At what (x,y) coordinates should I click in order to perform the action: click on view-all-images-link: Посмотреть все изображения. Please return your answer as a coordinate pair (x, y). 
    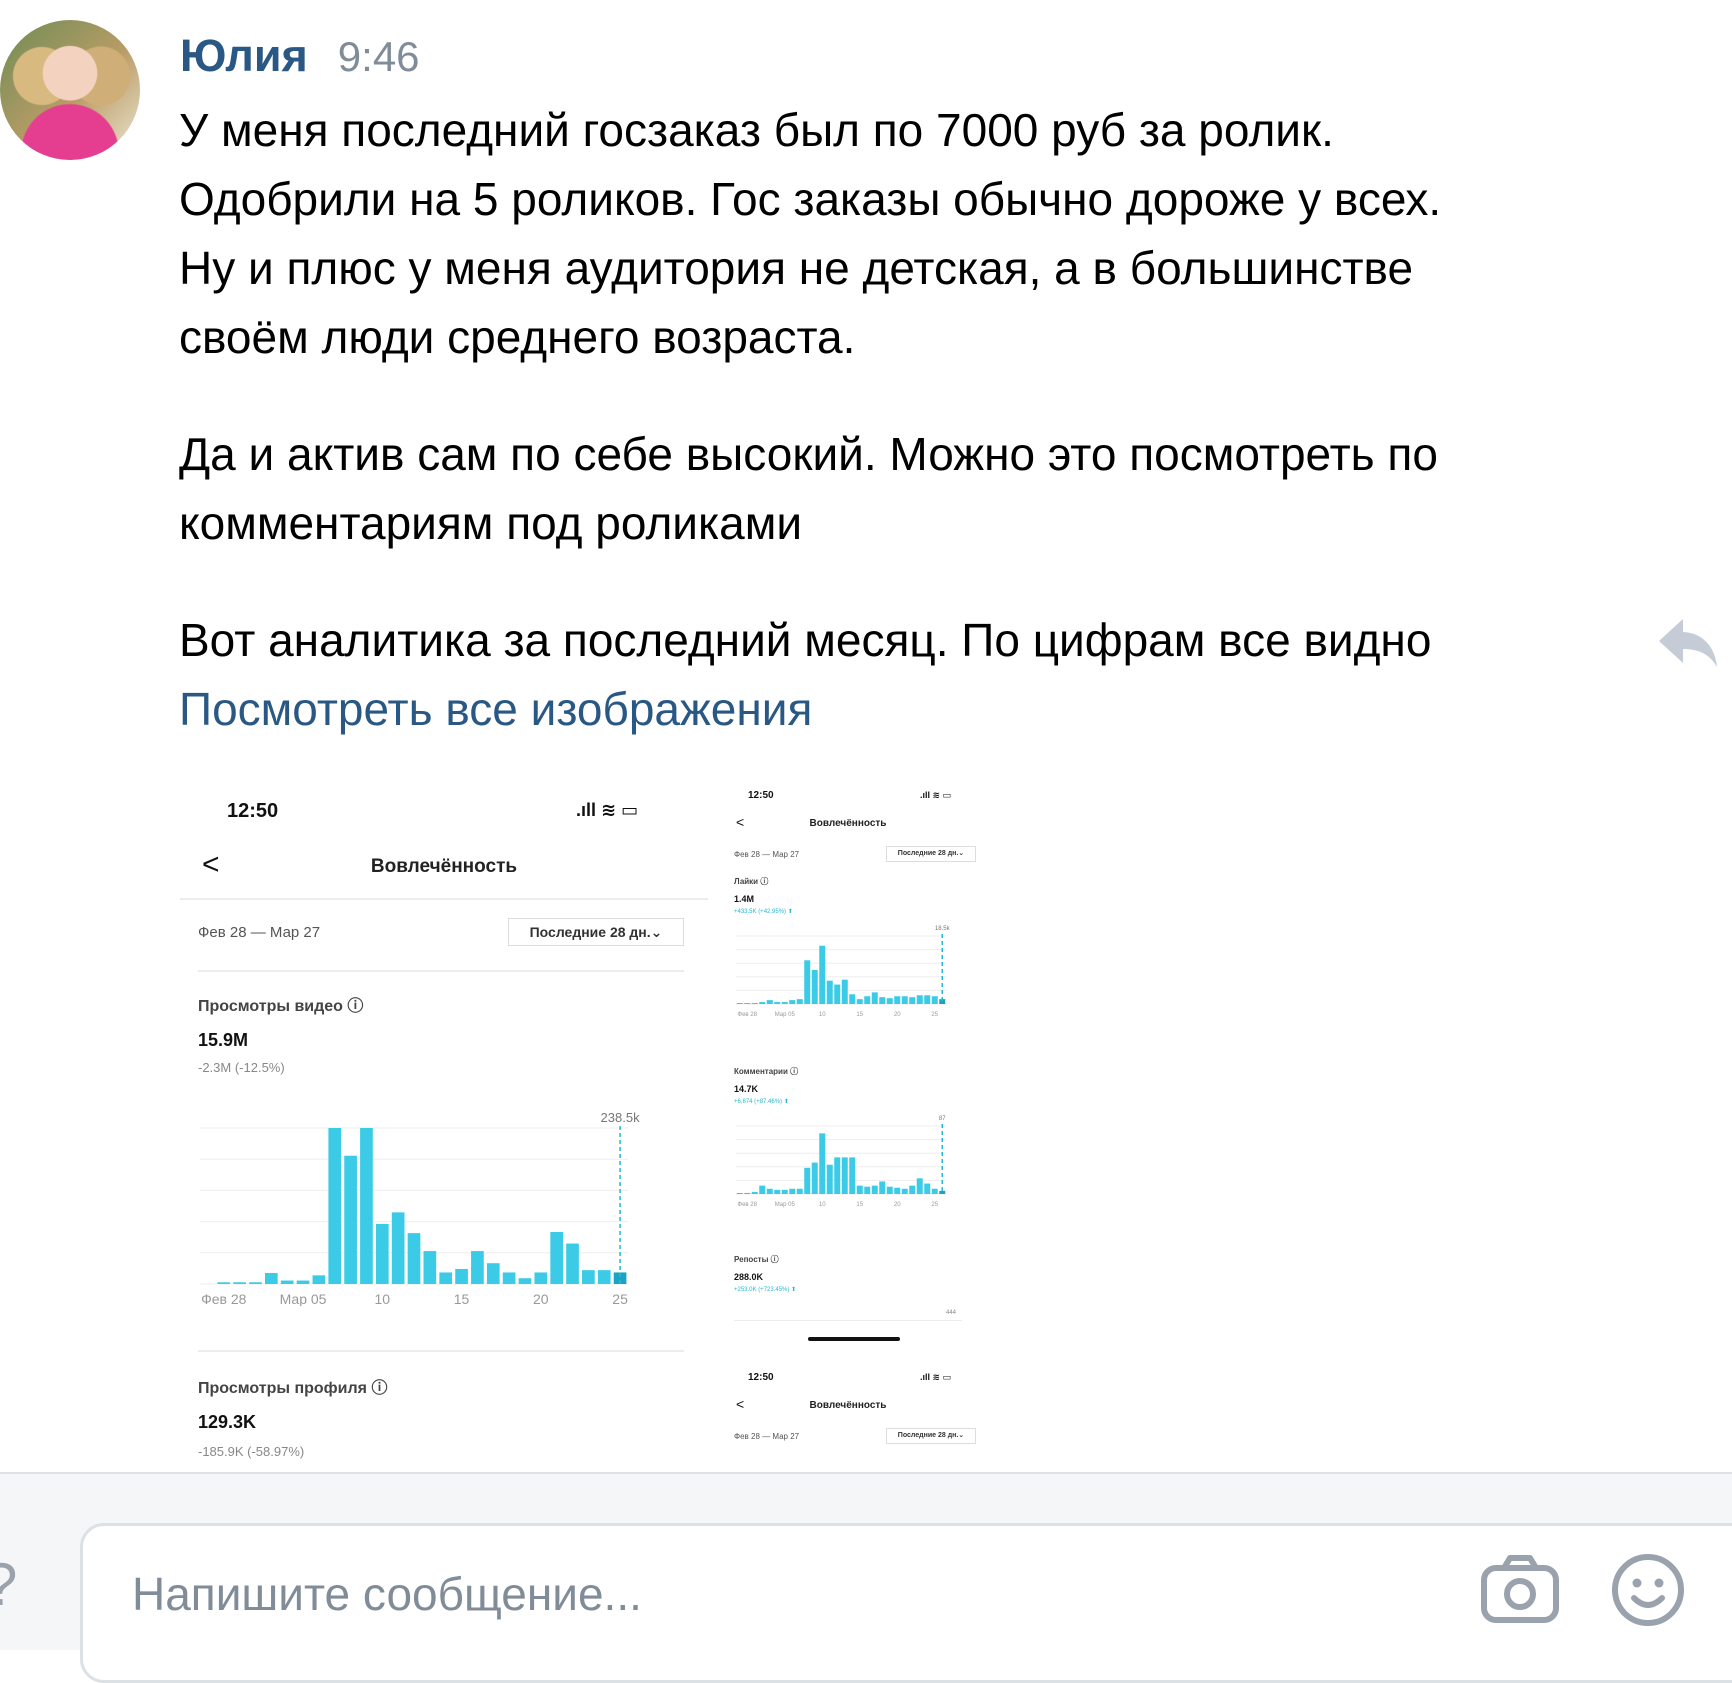
    Looking at the image, I should click on (914, 709).